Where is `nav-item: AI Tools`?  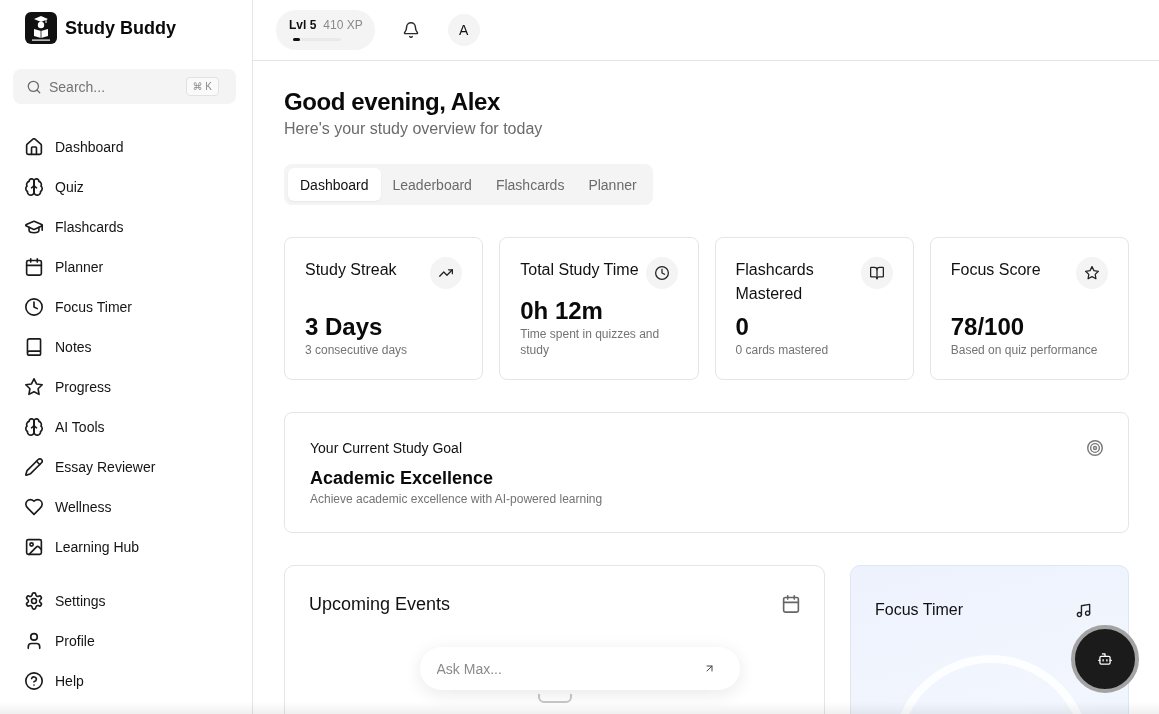 nav-item: AI Tools is located at coordinates (124, 427).